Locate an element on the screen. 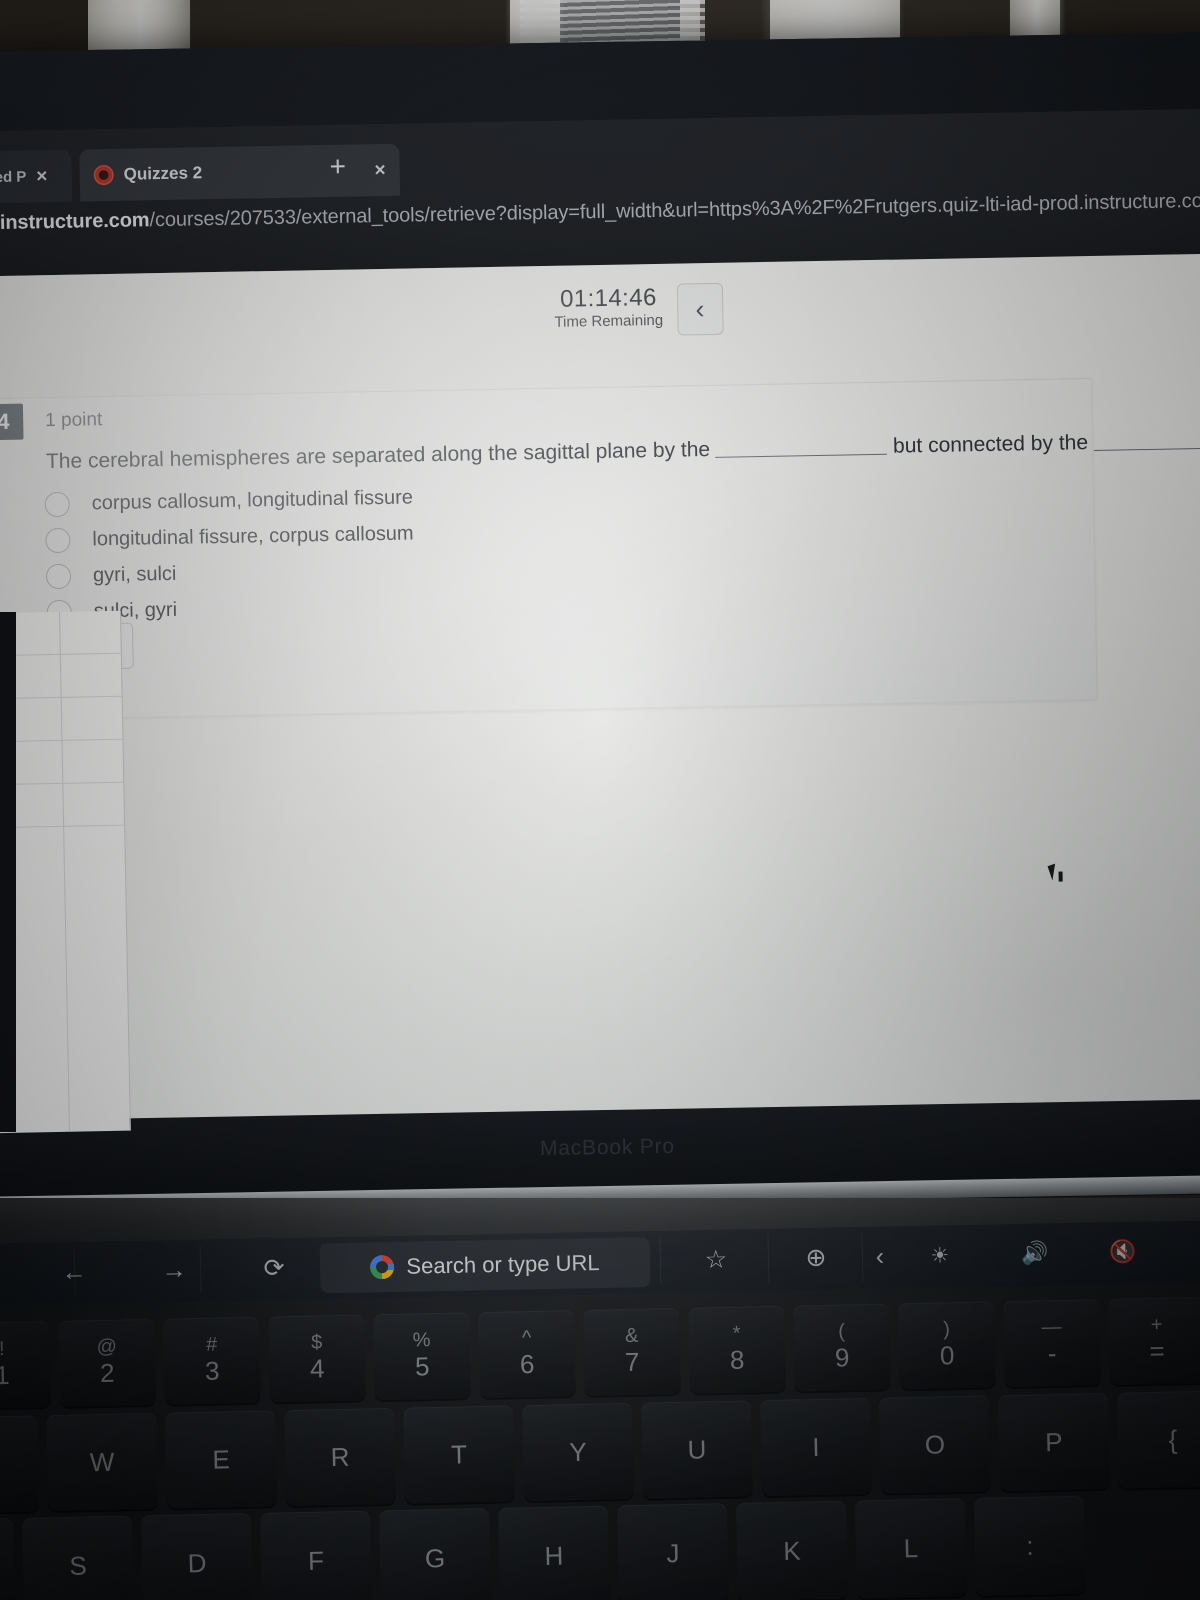  key-h: H is located at coordinates (554, 1552).